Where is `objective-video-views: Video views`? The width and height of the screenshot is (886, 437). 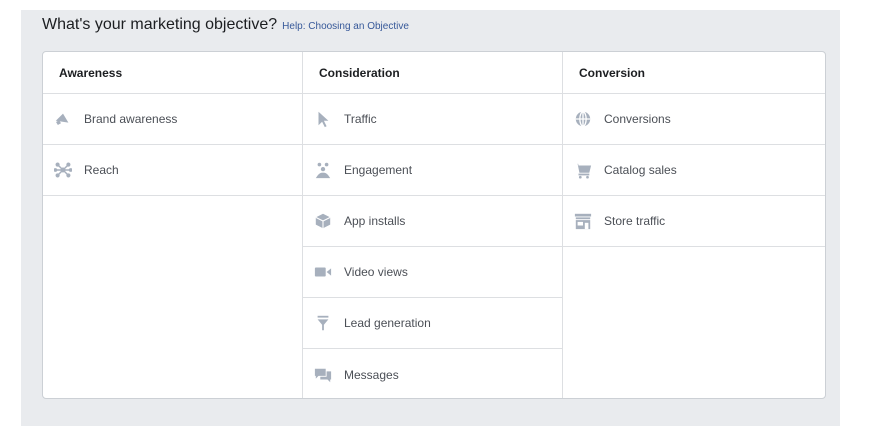 objective-video-views: Video views is located at coordinates (432, 272).